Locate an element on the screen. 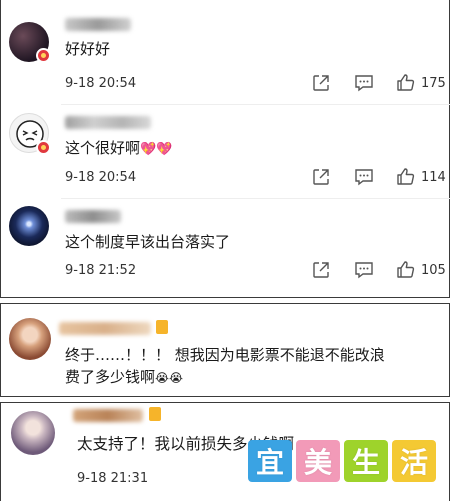 The height and width of the screenshot is (501, 450). comment-text-line1: 终于……！！！ 想我因为电影票不能退不能改浪 is located at coordinates (225, 355).